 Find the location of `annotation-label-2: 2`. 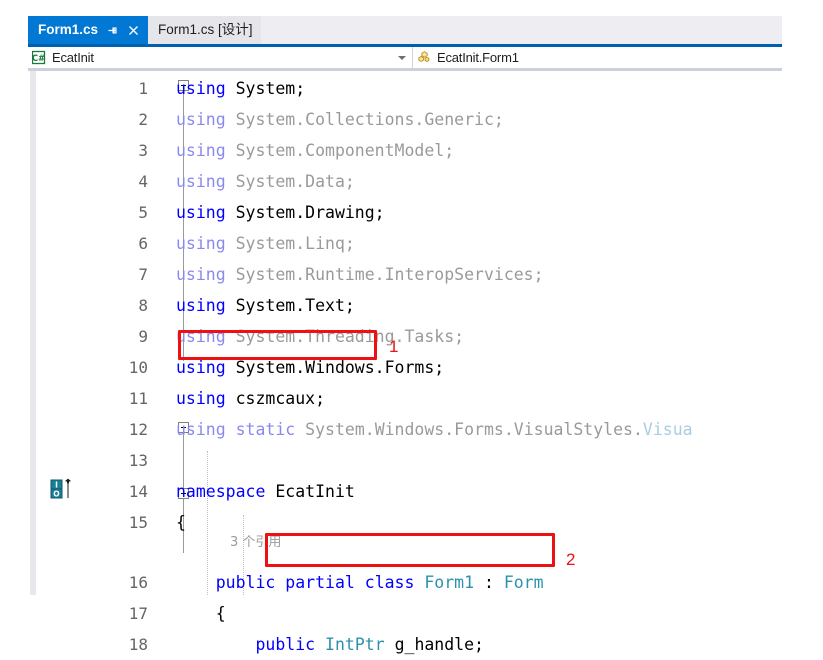

annotation-label-2: 2 is located at coordinates (571, 559).